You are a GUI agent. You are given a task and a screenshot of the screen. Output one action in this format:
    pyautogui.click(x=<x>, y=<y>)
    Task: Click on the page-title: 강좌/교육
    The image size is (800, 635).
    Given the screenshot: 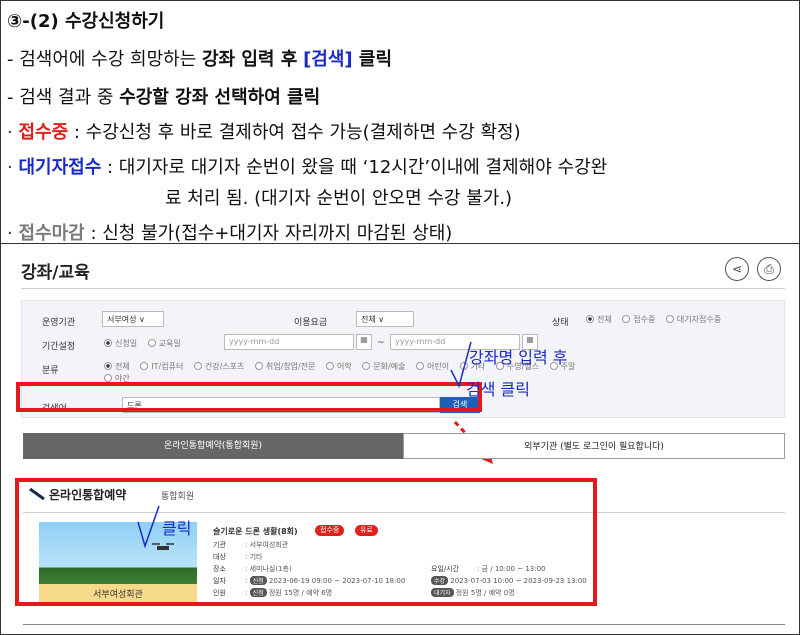 What is the action you would take?
    pyautogui.click(x=55, y=273)
    